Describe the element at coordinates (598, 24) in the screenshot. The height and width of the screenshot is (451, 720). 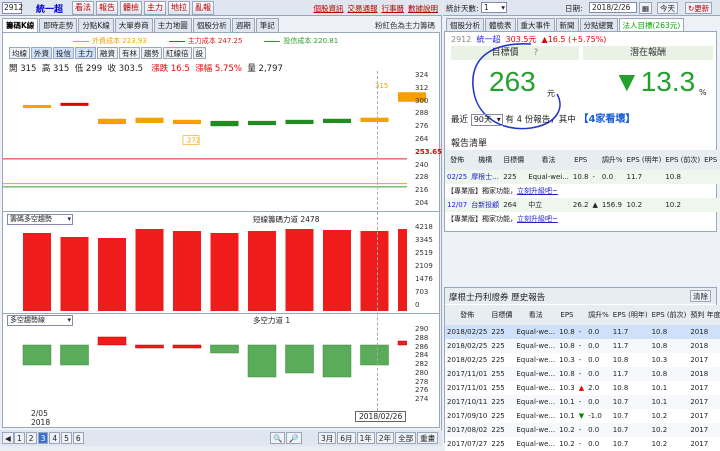
I see `right-tab-4: 分點總覽` at that location.